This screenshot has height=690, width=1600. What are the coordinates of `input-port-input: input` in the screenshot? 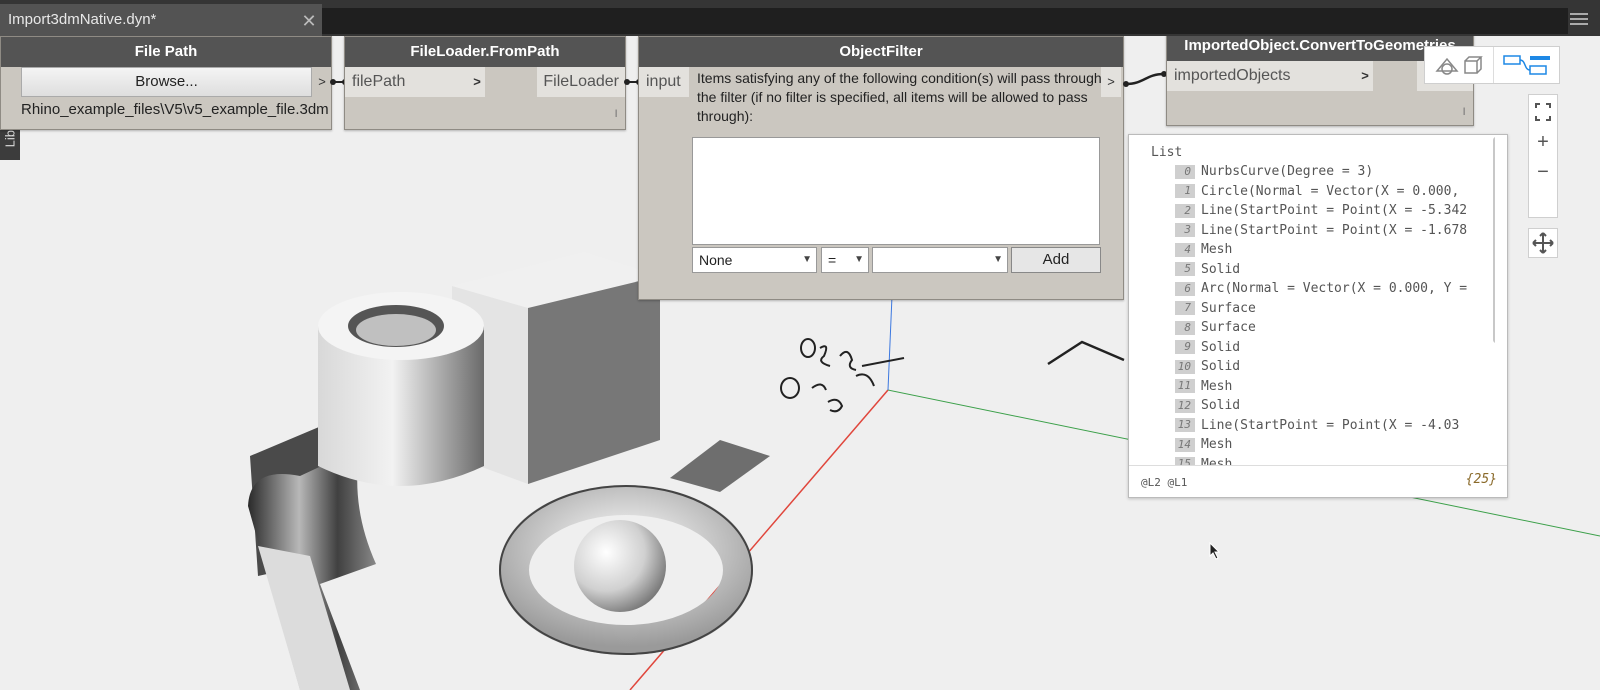 It's located at (664, 82).